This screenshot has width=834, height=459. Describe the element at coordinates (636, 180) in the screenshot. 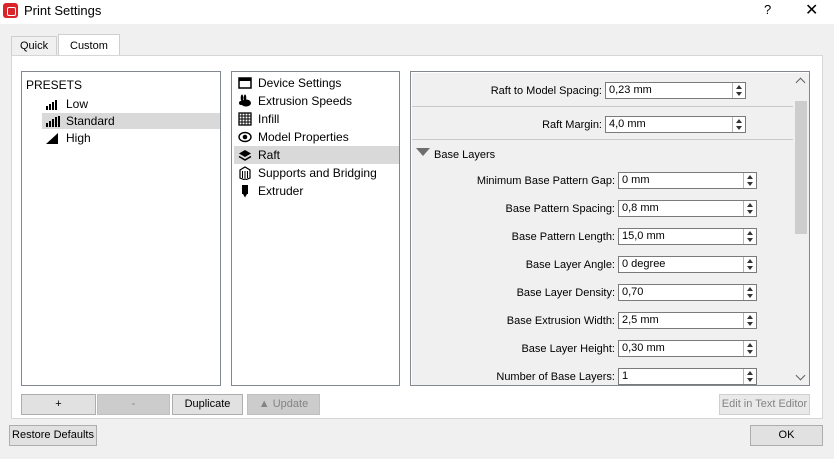

I see `field-value: 0 mm` at that location.